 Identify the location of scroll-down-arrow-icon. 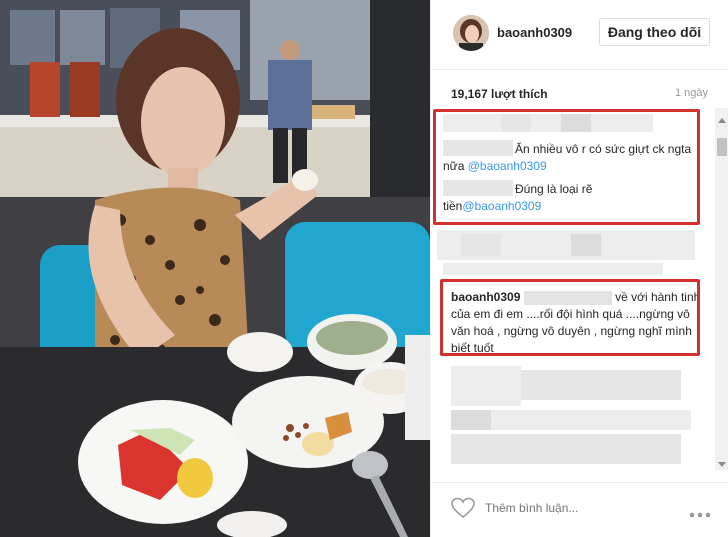
(722, 464).